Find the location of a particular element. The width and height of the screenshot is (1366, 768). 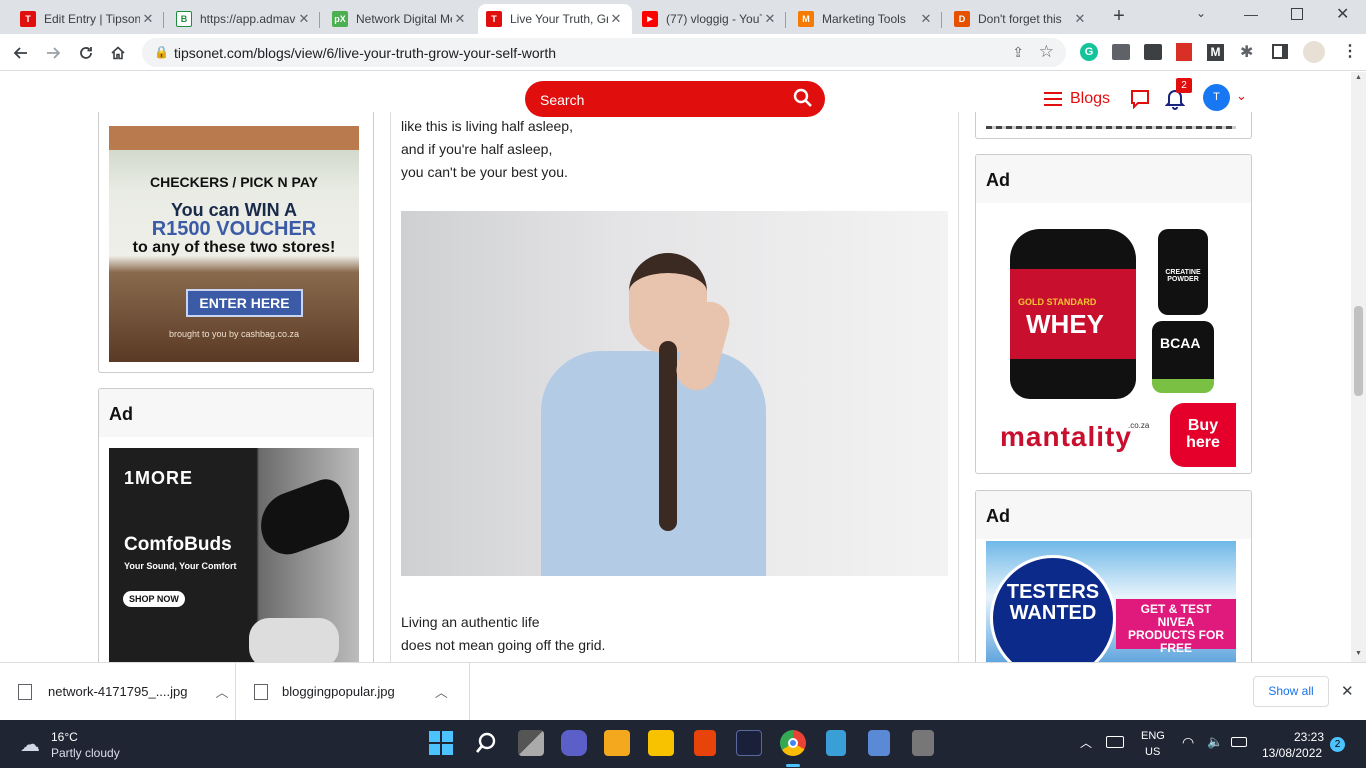

article-line: you can't be your best you. is located at coordinates (484, 172).